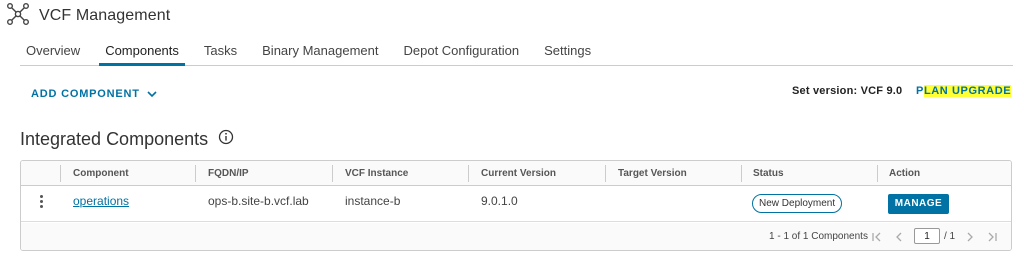 This screenshot has width=1024, height=258. What do you see at coordinates (818, 236) in the screenshot?
I see `pagination-summary: 1 - 1 of 1 Components` at bounding box center [818, 236].